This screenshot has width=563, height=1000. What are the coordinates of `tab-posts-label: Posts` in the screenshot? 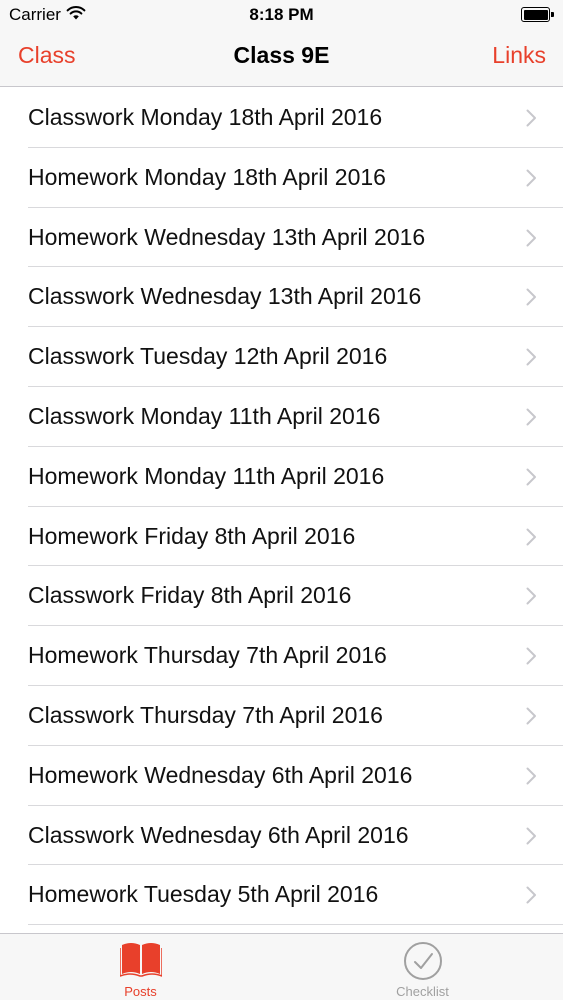 It's located at (140, 991).